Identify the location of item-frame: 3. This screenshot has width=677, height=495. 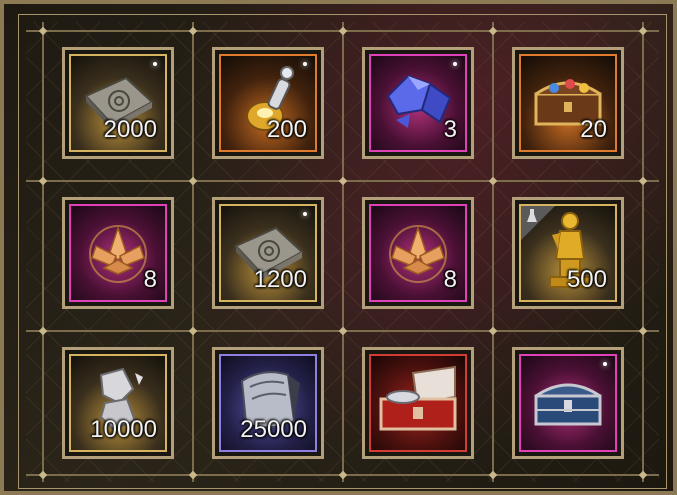
(418, 103).